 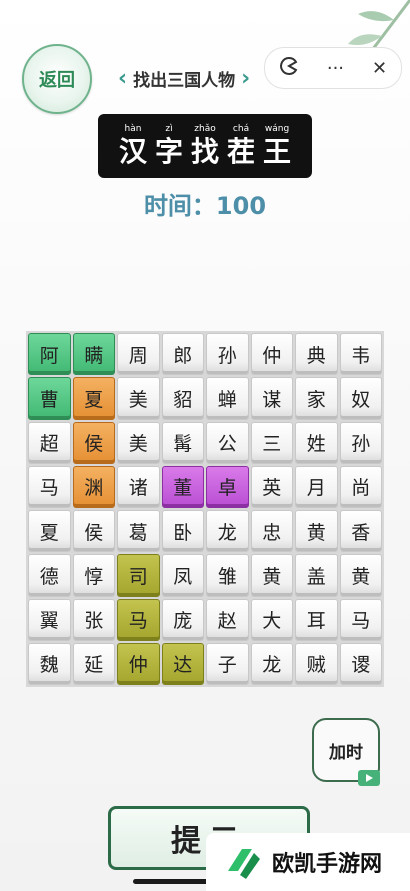 I want to click on logo-char: chá 茬, so click(x=241, y=146).